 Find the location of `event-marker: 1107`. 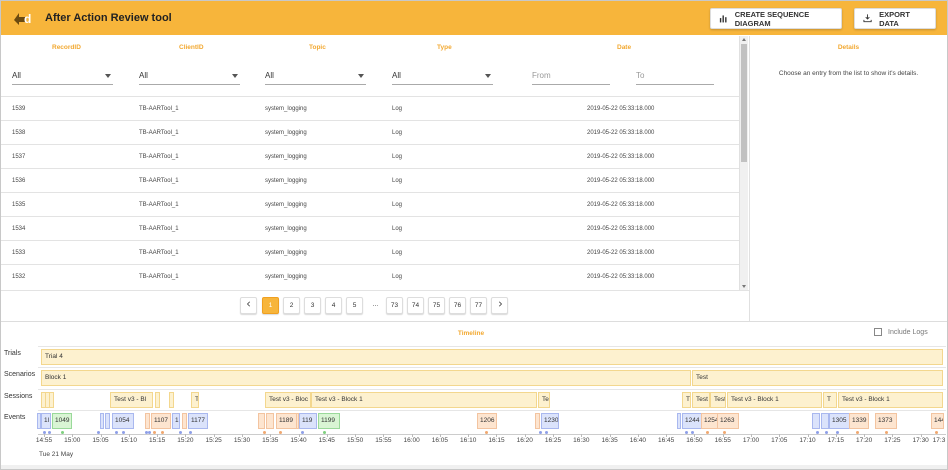

event-marker: 1107 is located at coordinates (161, 421).